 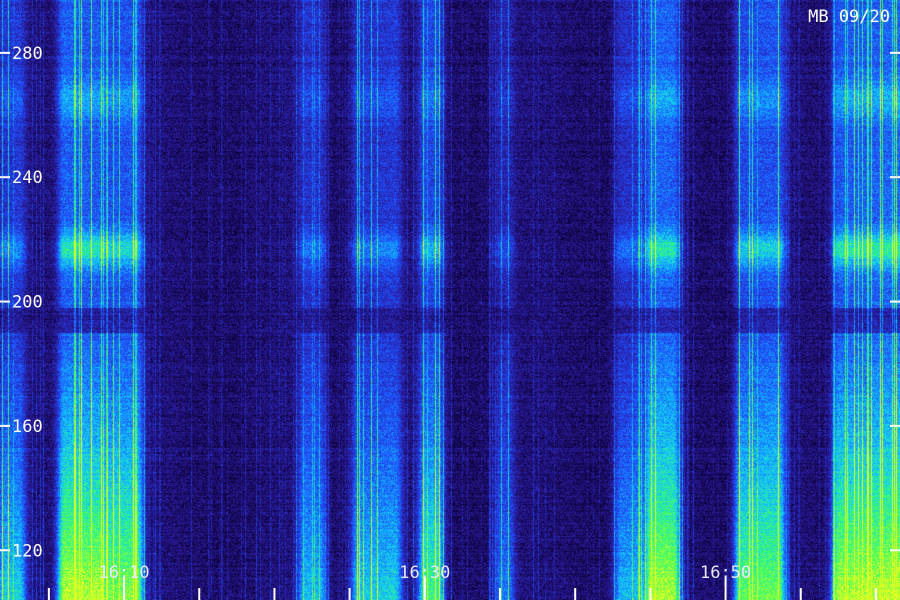 What do you see at coordinates (27, 551) in the screenshot?
I see `y-tick-label-120: 120` at bounding box center [27, 551].